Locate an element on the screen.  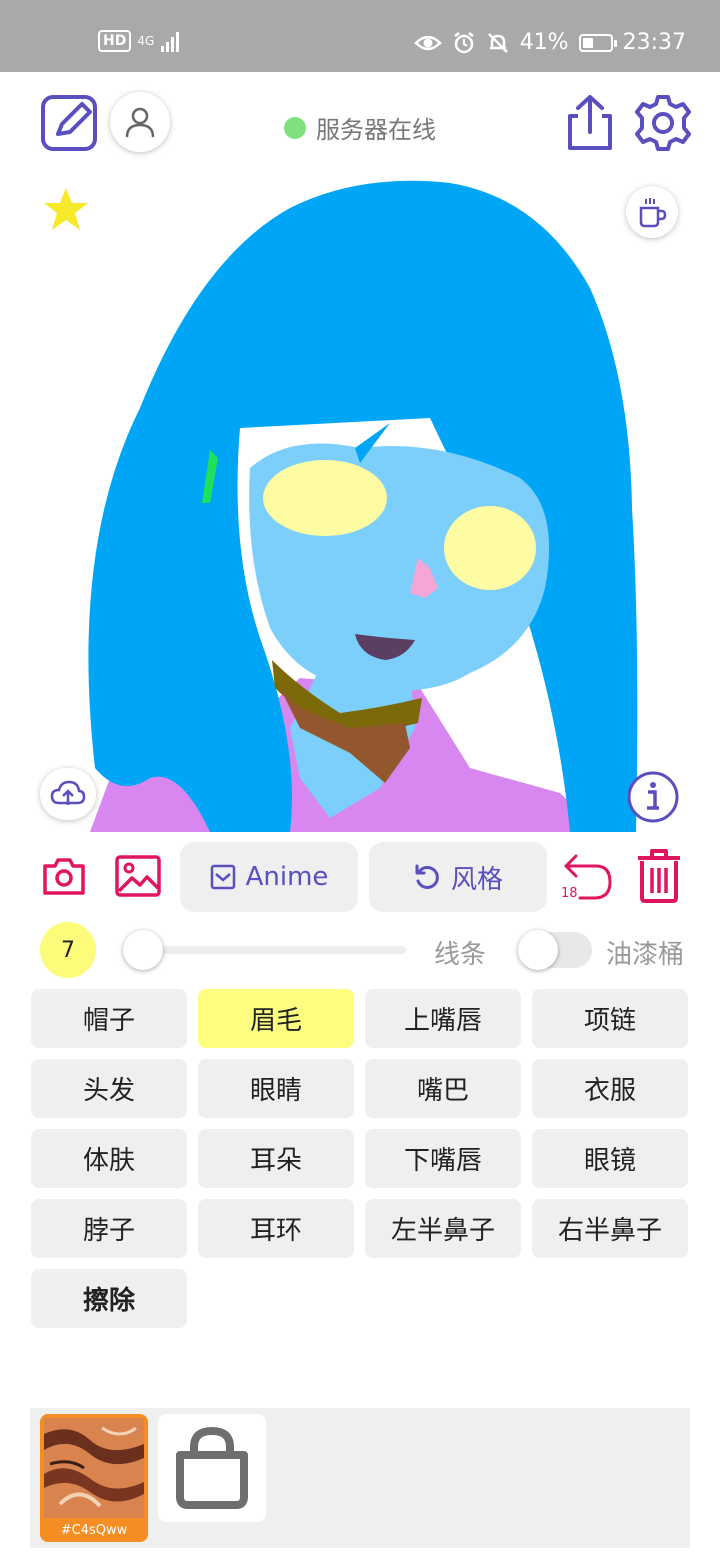
gallery-icon is located at coordinates (138, 876).